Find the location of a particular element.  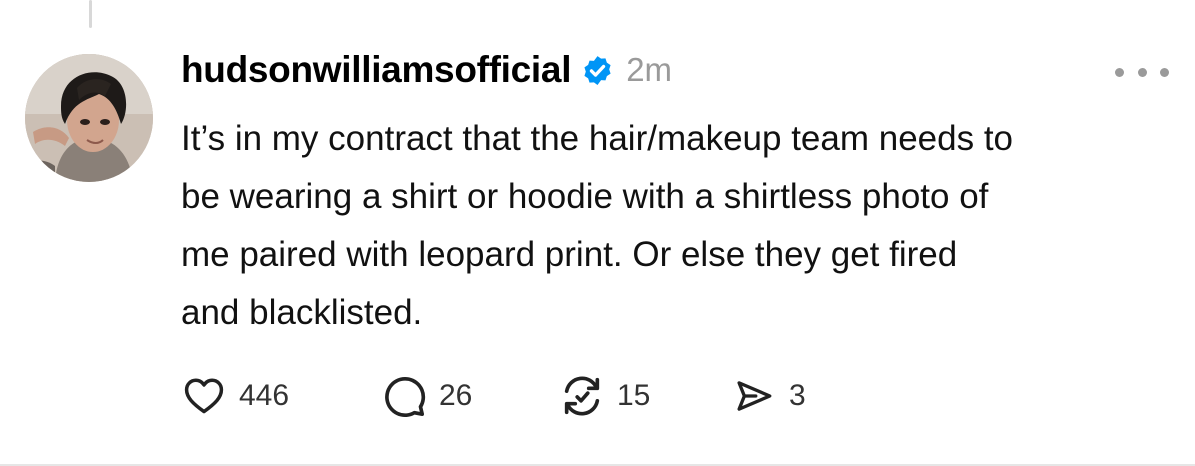

reply-count: 26 is located at coordinates (456, 395).